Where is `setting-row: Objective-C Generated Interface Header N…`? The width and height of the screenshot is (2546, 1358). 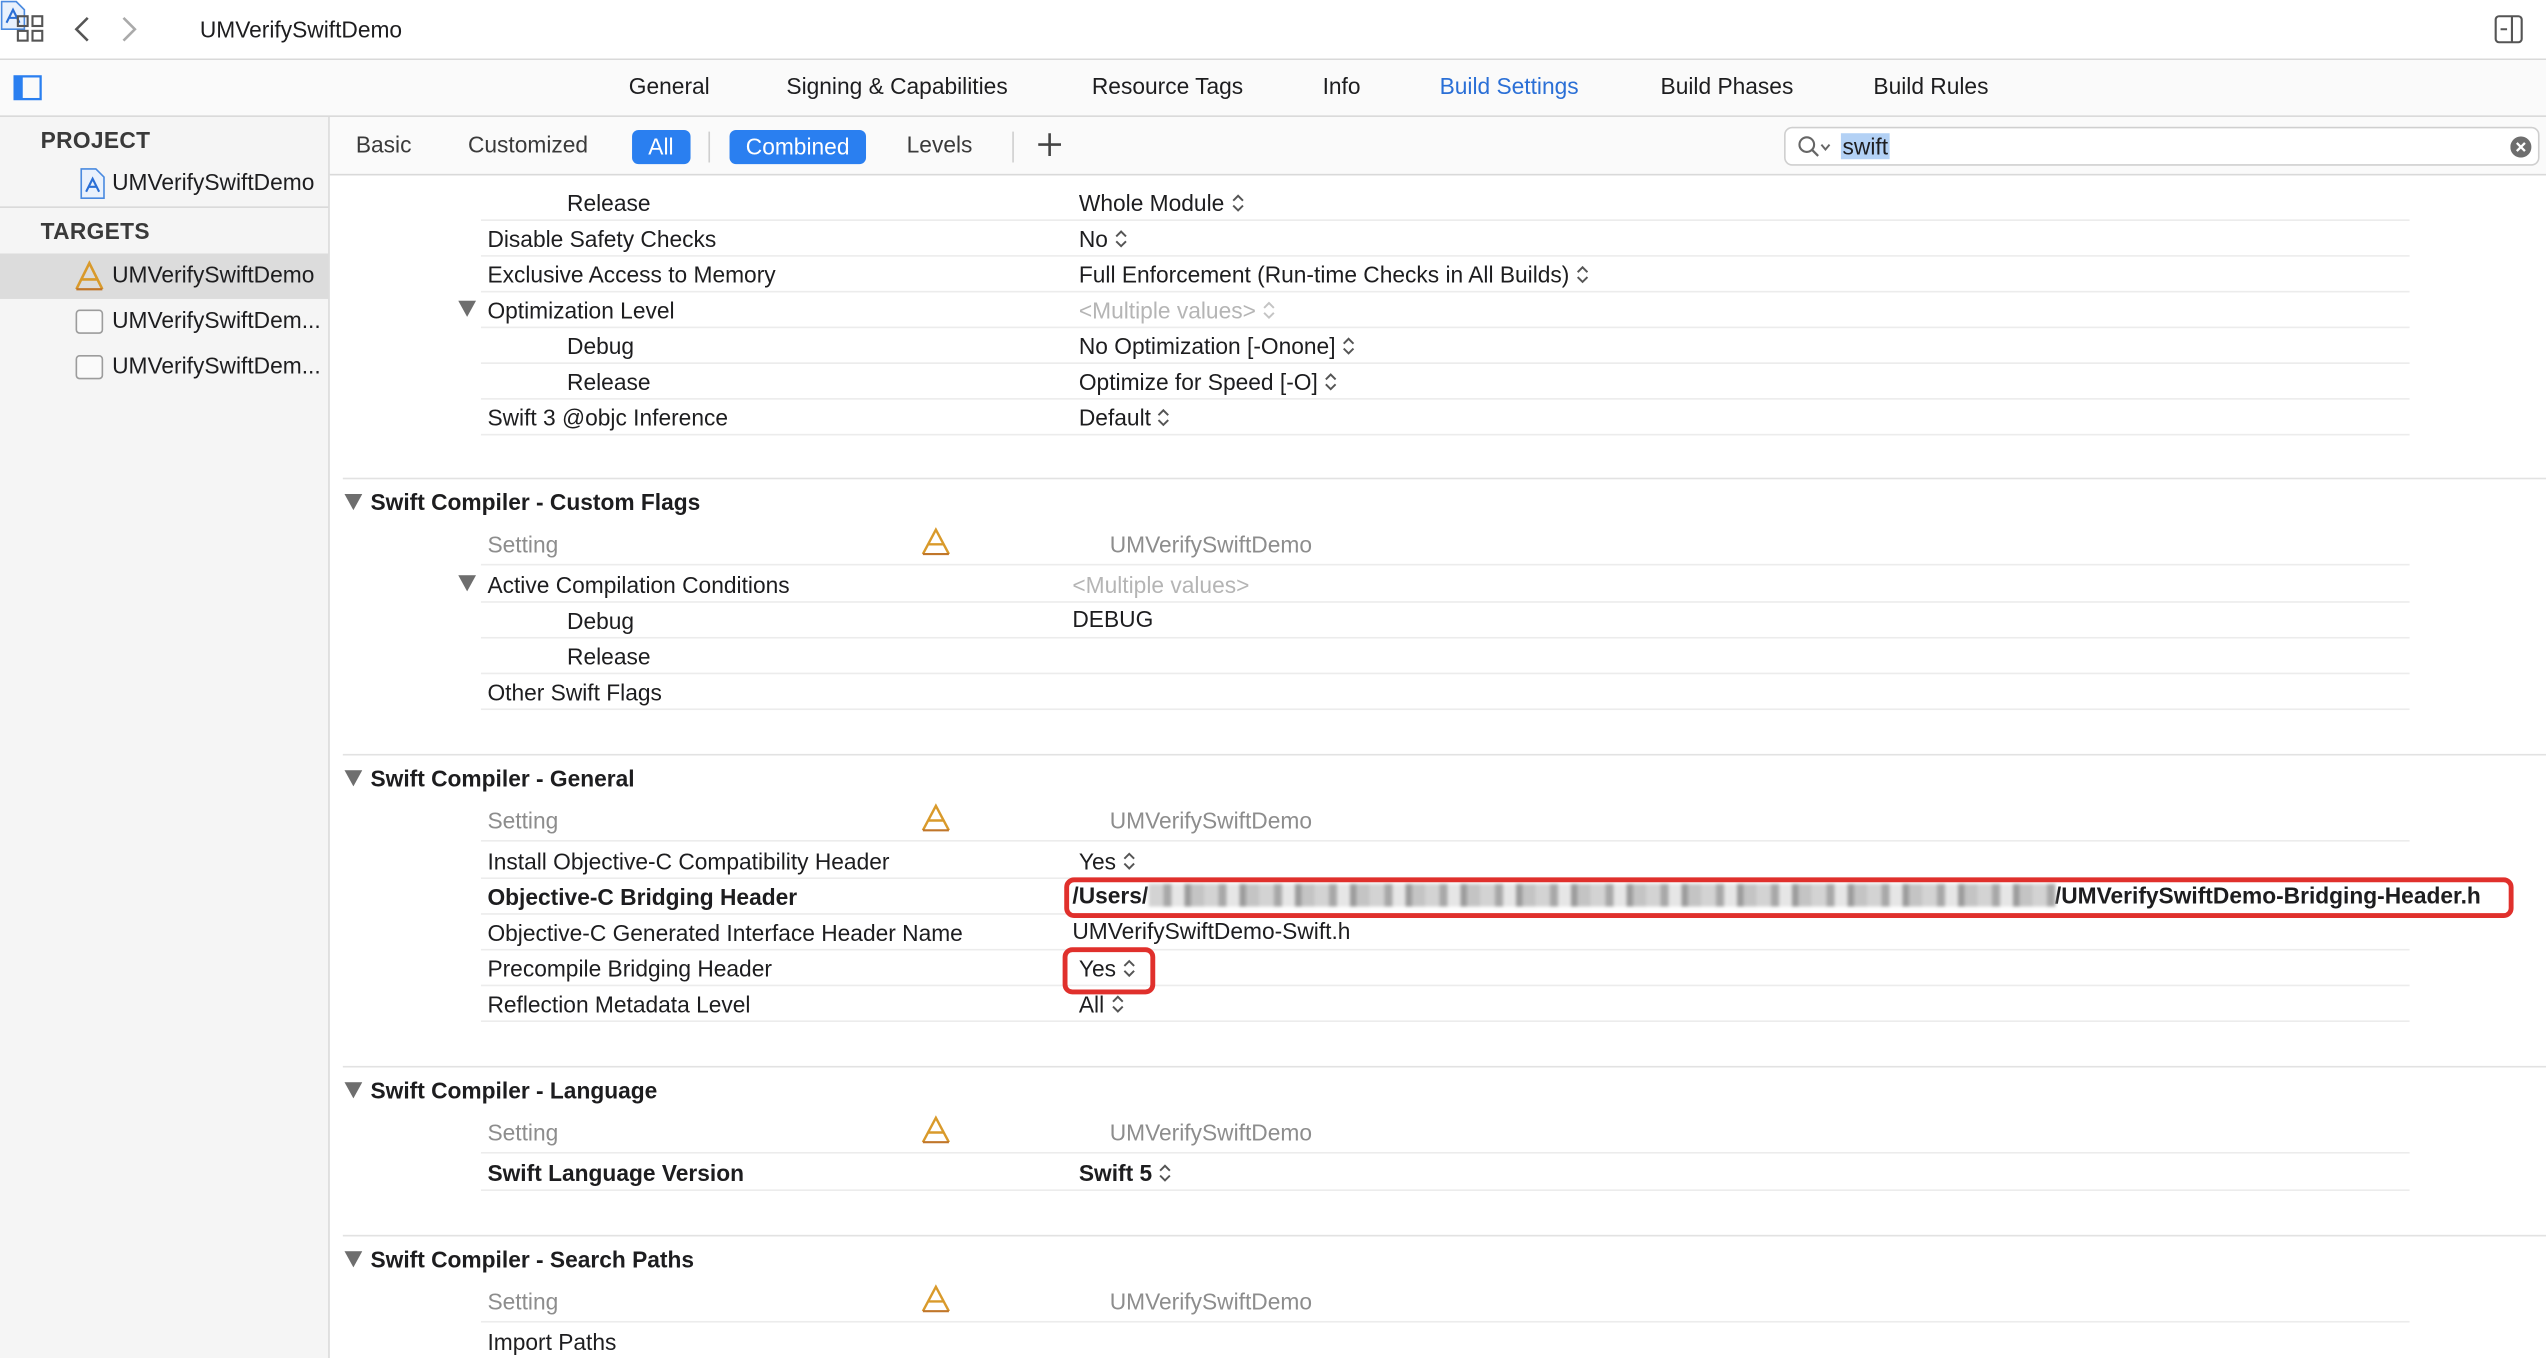 setting-row: Objective-C Generated Interface Header N… is located at coordinates (1445, 933).